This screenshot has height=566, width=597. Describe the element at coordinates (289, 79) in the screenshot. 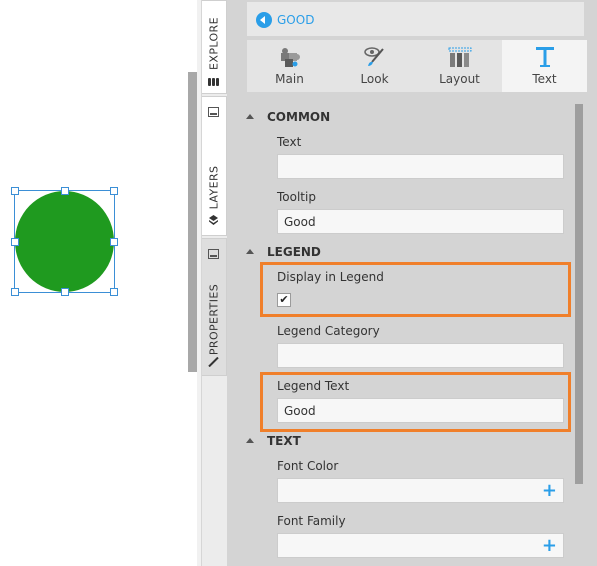

I see `tab-main-label: Main` at that location.